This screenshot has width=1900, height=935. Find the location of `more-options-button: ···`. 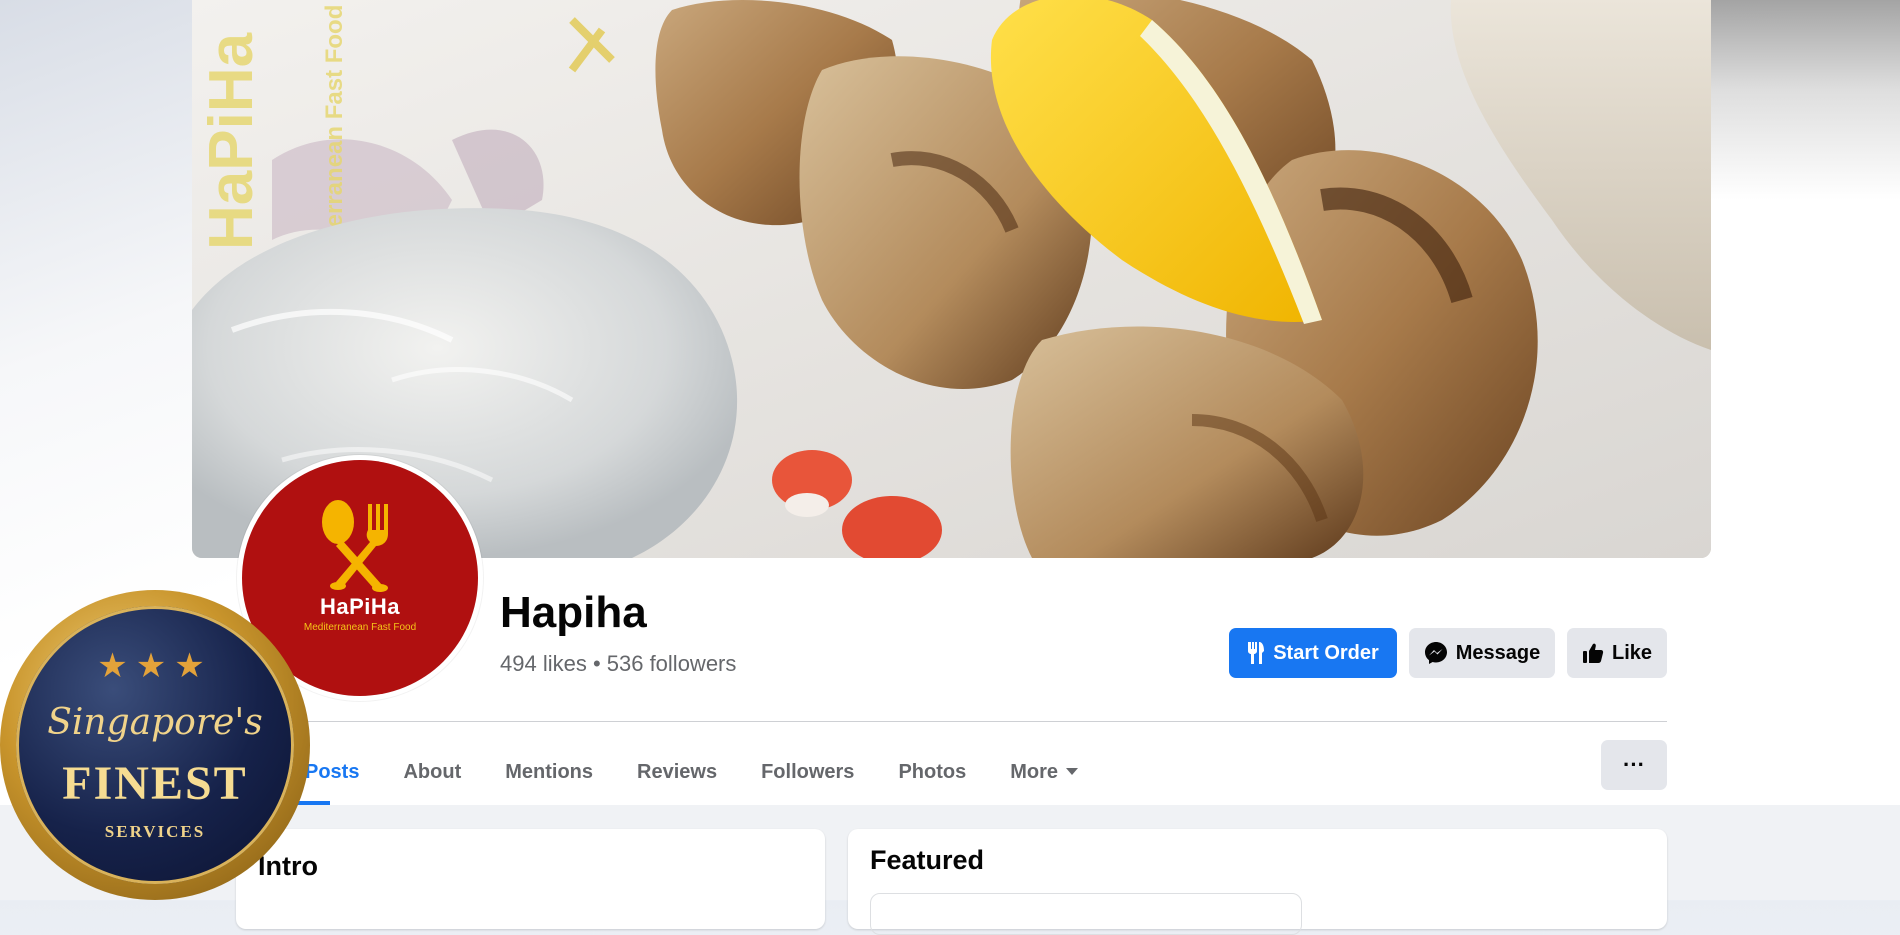

more-options-button: ··· is located at coordinates (1634, 765).